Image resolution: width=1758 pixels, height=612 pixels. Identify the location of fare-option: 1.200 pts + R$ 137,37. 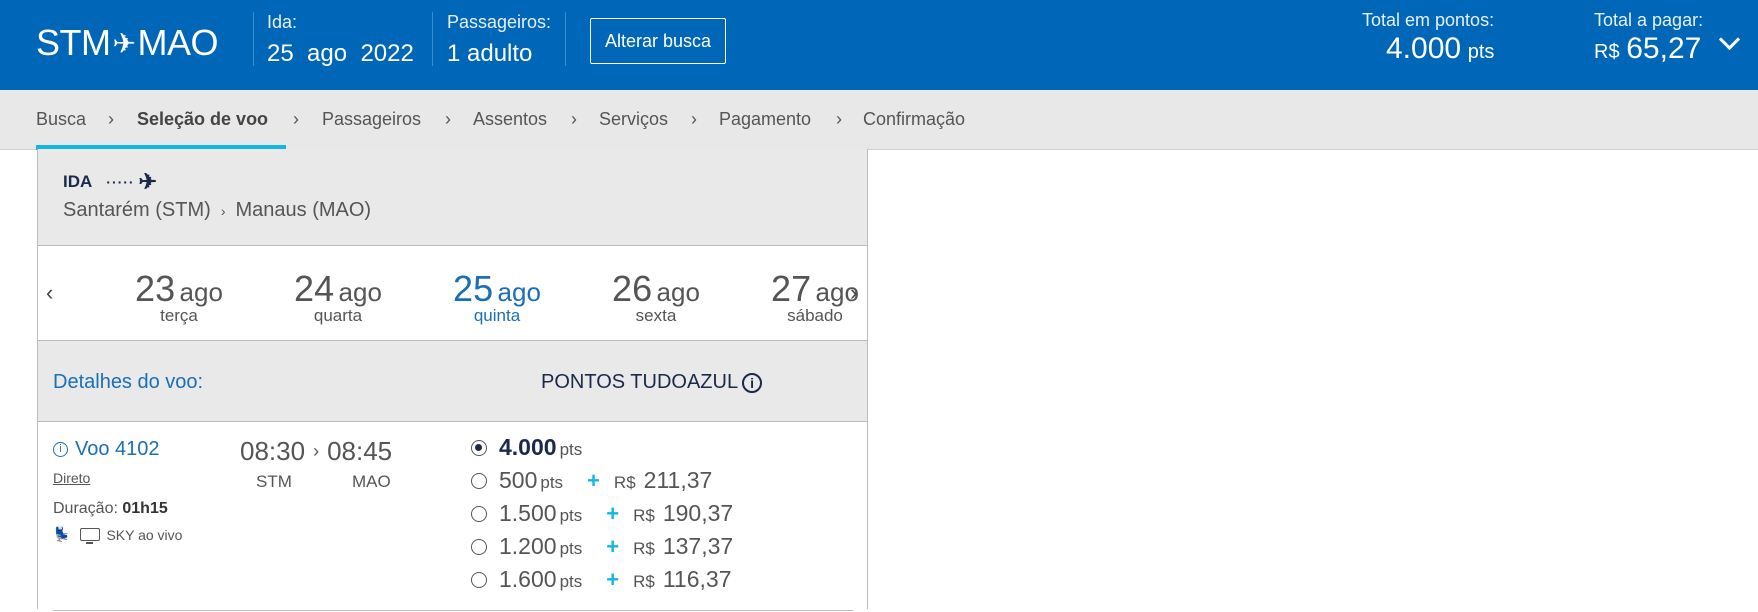
(602, 546).